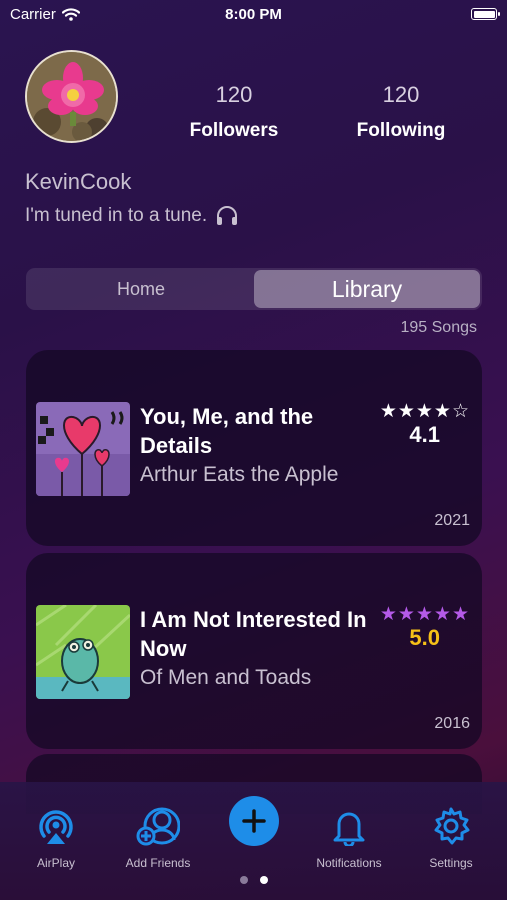 Image resolution: width=507 pixels, height=900 pixels. Describe the element at coordinates (71, 96) in the screenshot. I see `avatar` at that location.